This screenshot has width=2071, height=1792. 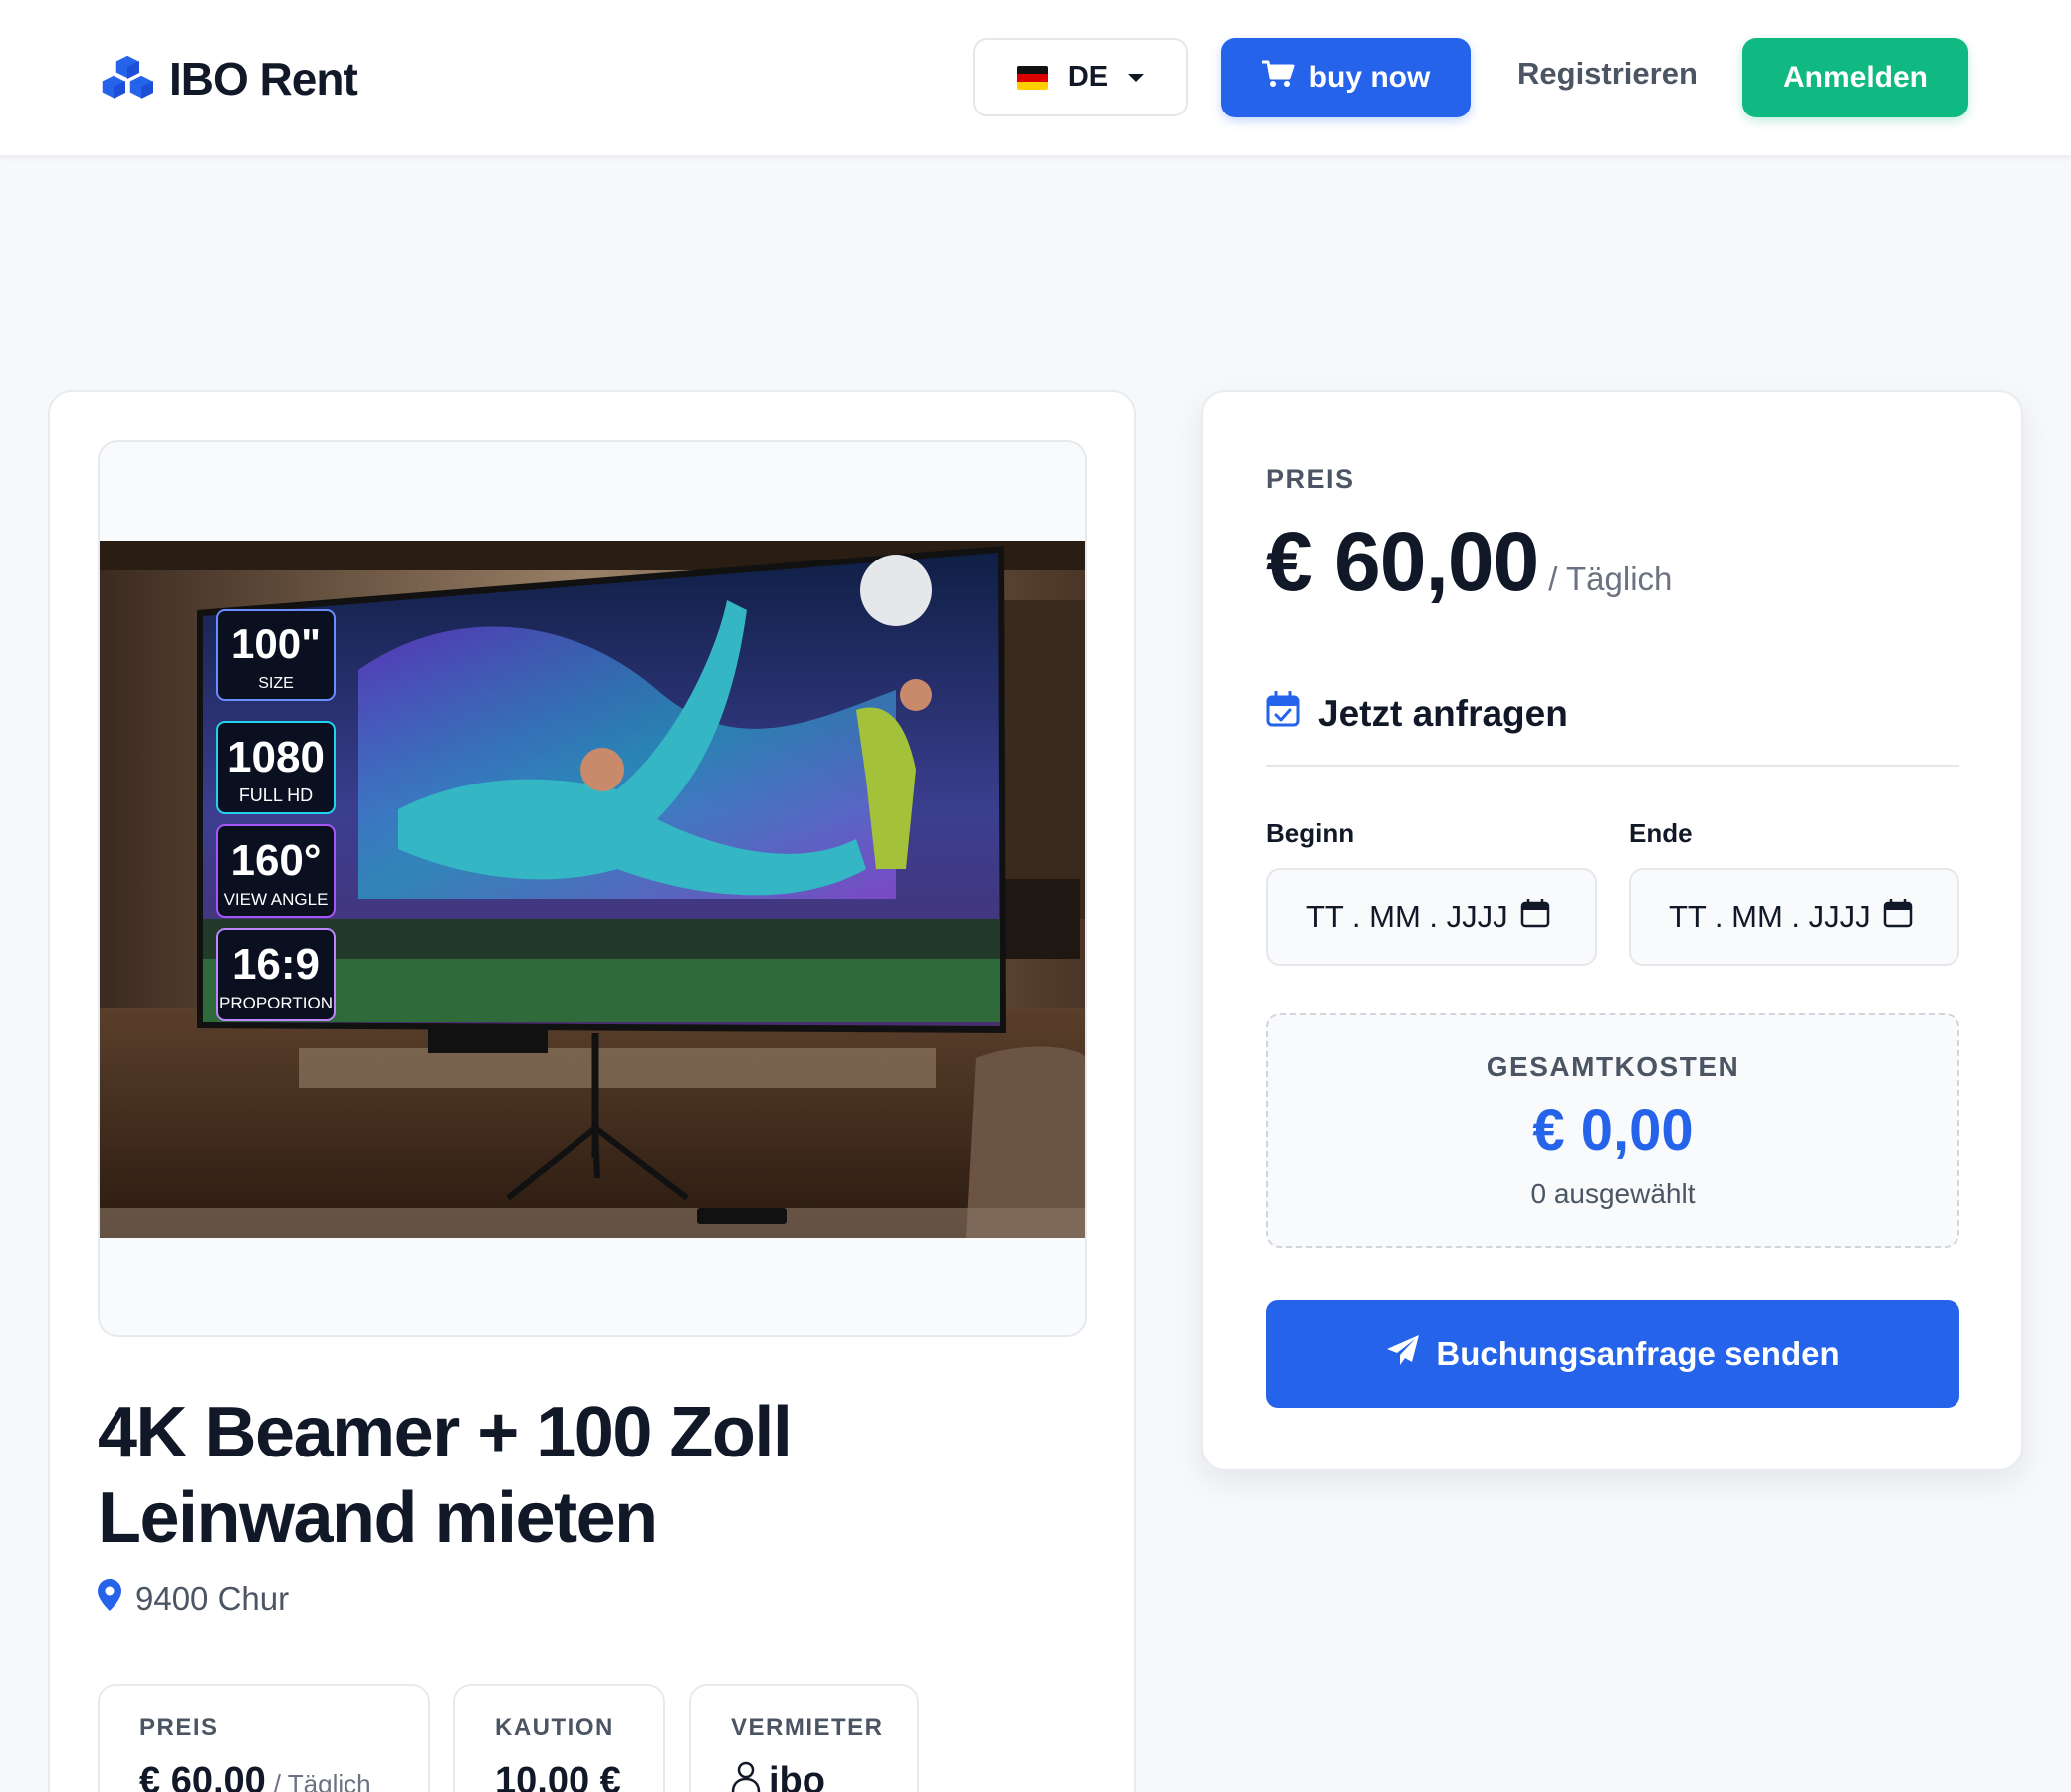 I want to click on info-owner-value-row: ibo, so click(x=824, y=1776).